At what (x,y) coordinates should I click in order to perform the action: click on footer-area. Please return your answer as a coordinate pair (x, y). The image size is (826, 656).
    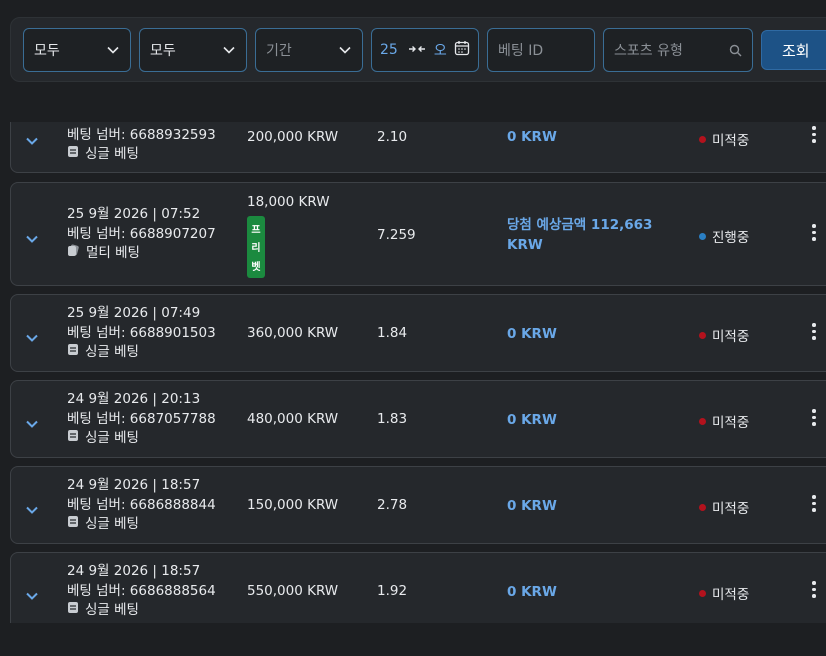
    Looking at the image, I should click on (413, 639).